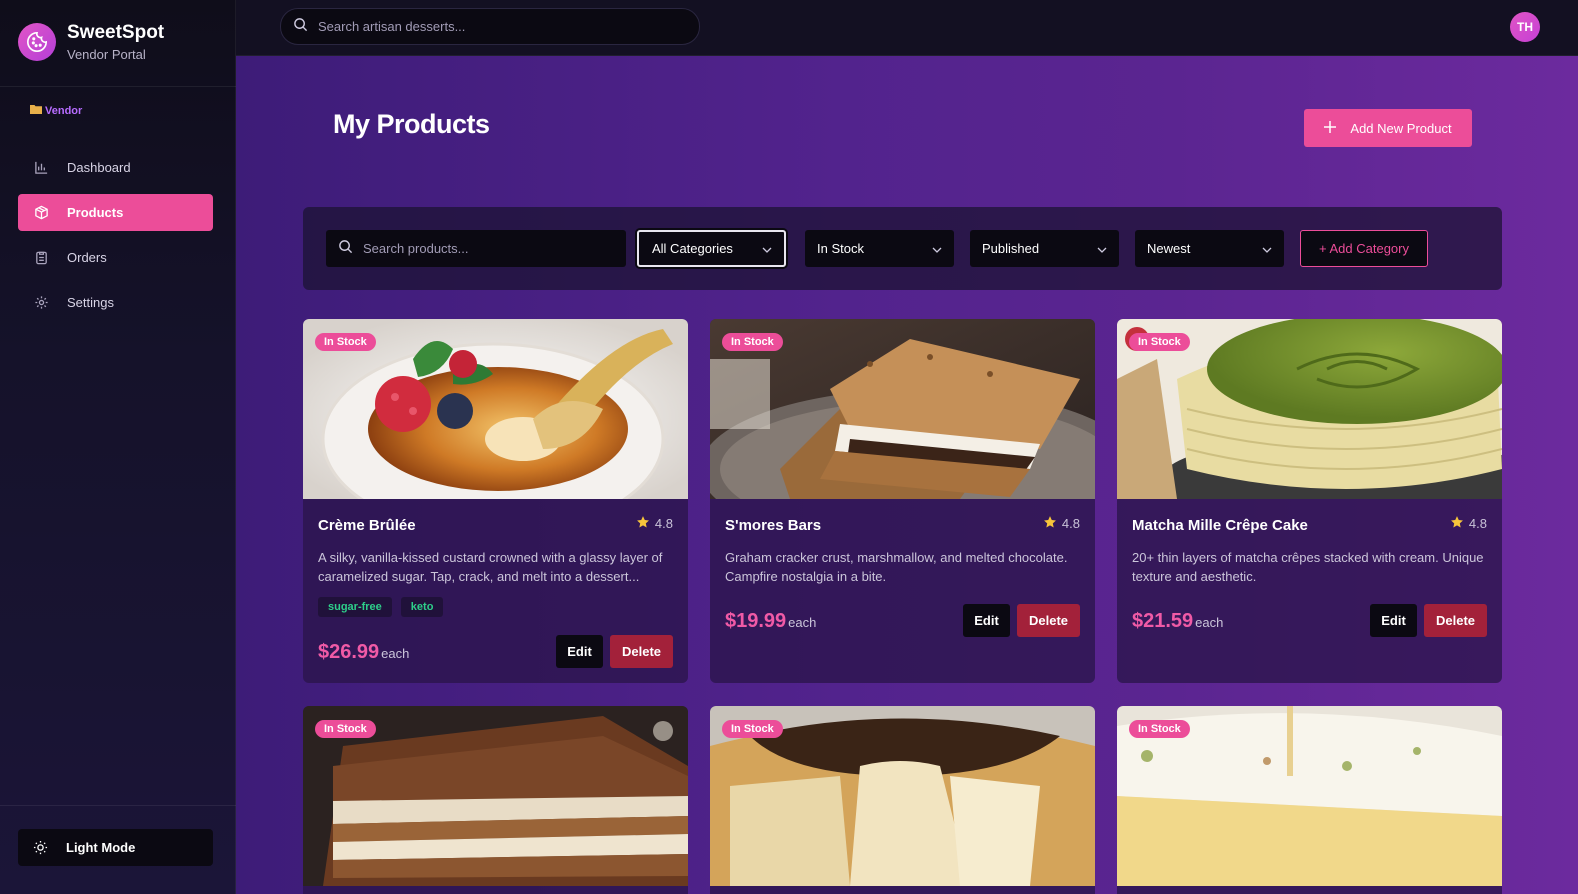 The height and width of the screenshot is (894, 1578). Describe the element at coordinates (90, 302) in the screenshot. I see `sidebar-item-label: Settings` at that location.